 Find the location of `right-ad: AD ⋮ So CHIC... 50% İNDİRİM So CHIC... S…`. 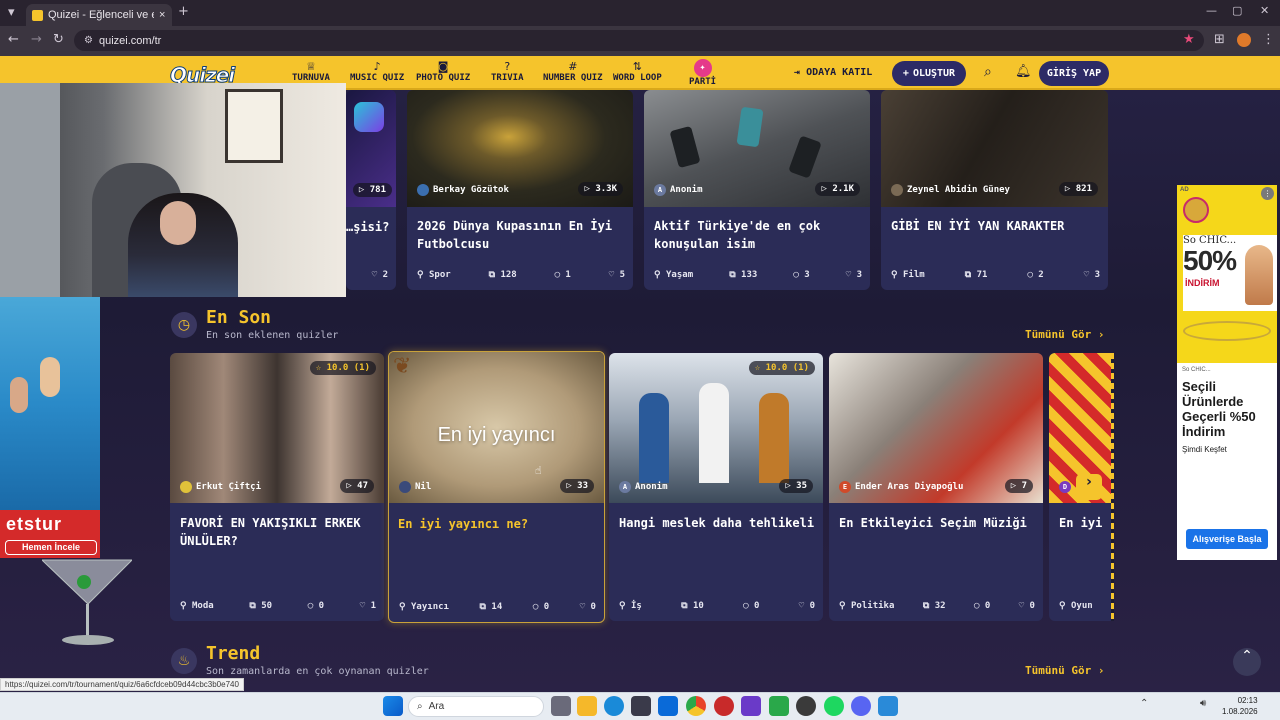

right-ad: AD ⋮ So CHIC... 50% İNDİRİM So CHIC... S… is located at coordinates (1227, 372).